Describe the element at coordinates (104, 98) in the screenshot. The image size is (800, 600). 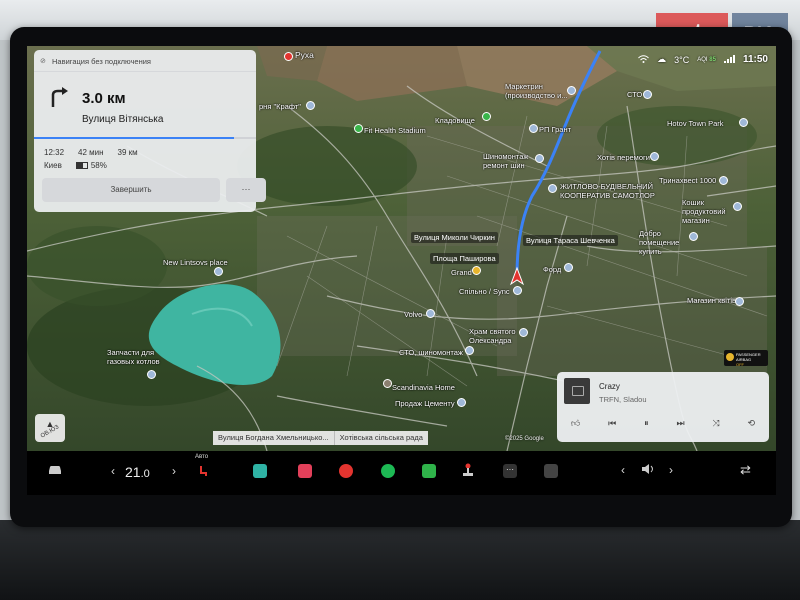
I see `next-turn-distance: 3.0 км` at that location.